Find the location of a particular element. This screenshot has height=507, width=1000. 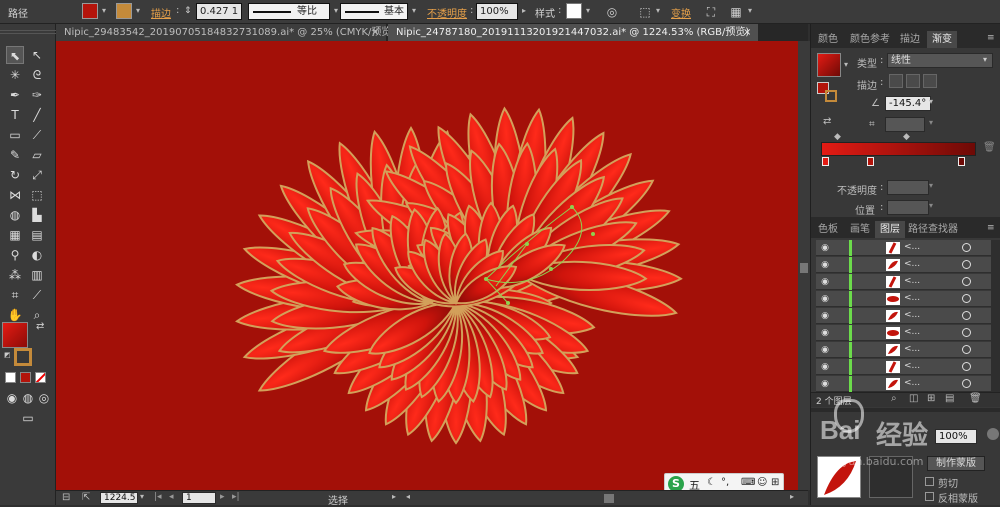

opacity-link: 不透明度 is located at coordinates (447, 12).